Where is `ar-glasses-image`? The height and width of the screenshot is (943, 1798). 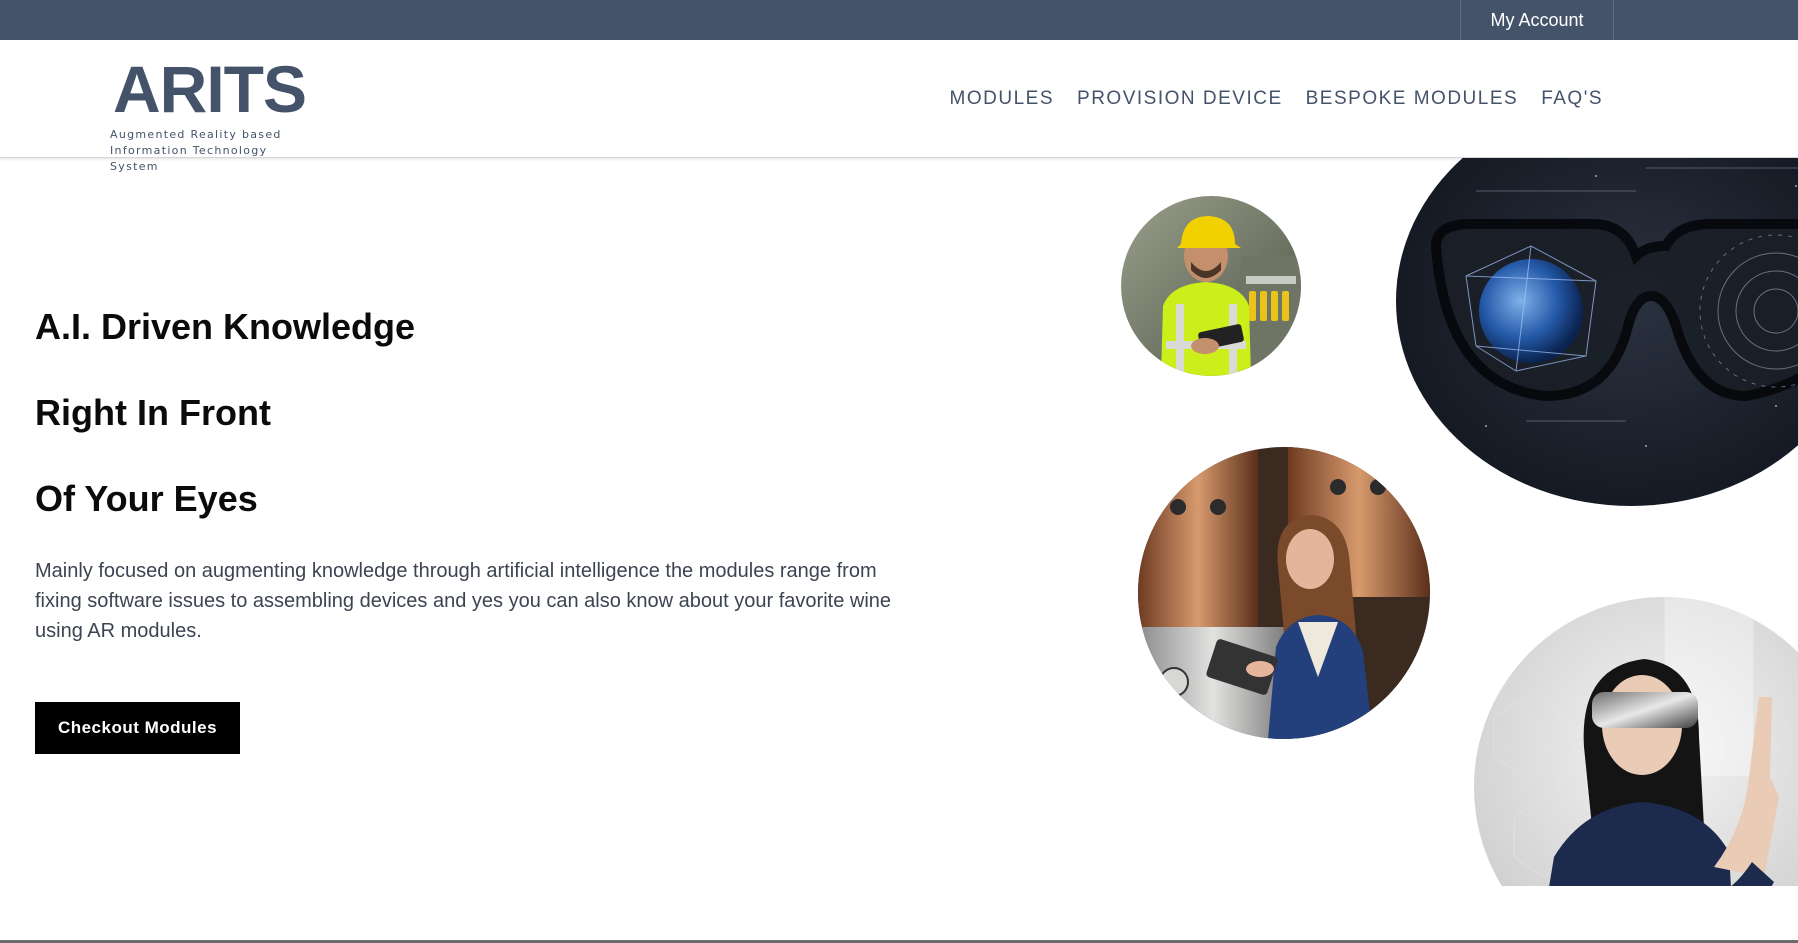
ar-glasses-image is located at coordinates (1597, 332).